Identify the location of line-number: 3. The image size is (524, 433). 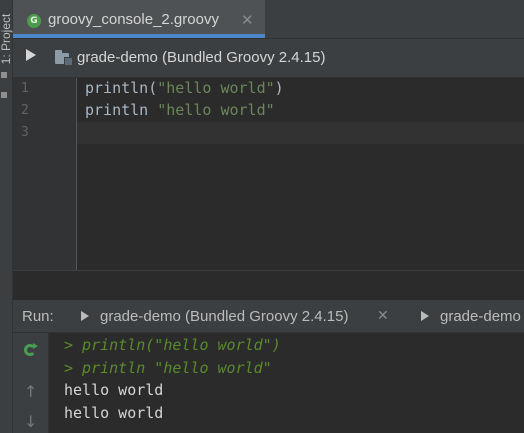
(25, 132).